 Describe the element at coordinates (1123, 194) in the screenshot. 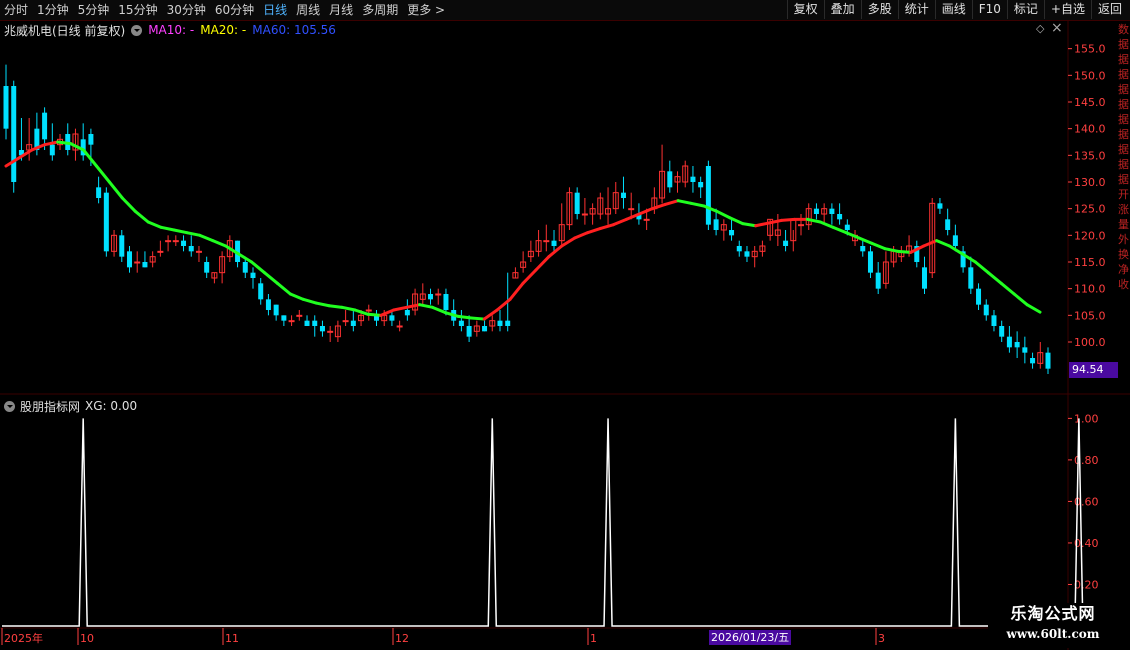

I see `right-strip-label: 开` at that location.